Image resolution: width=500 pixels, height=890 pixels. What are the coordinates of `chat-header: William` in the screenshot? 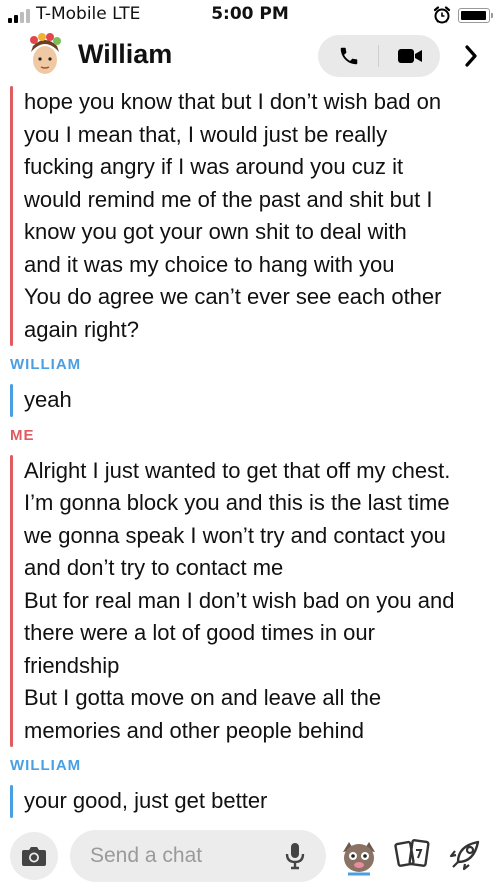 It's located at (250, 56).